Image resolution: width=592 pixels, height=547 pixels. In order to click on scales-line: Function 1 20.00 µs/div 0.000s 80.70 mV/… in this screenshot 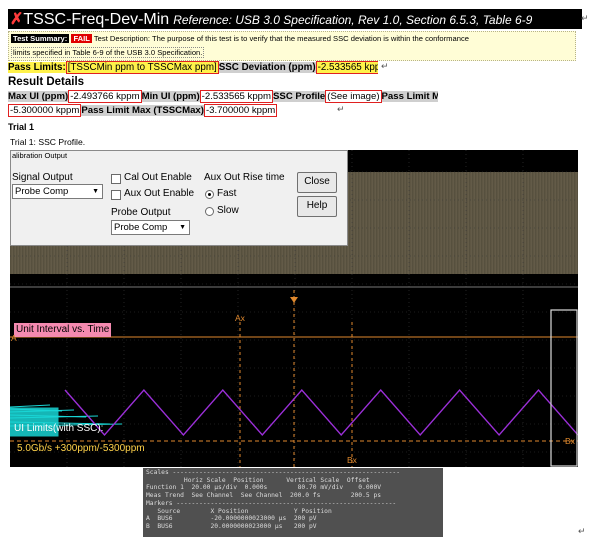, I will do `click(264, 488)`.